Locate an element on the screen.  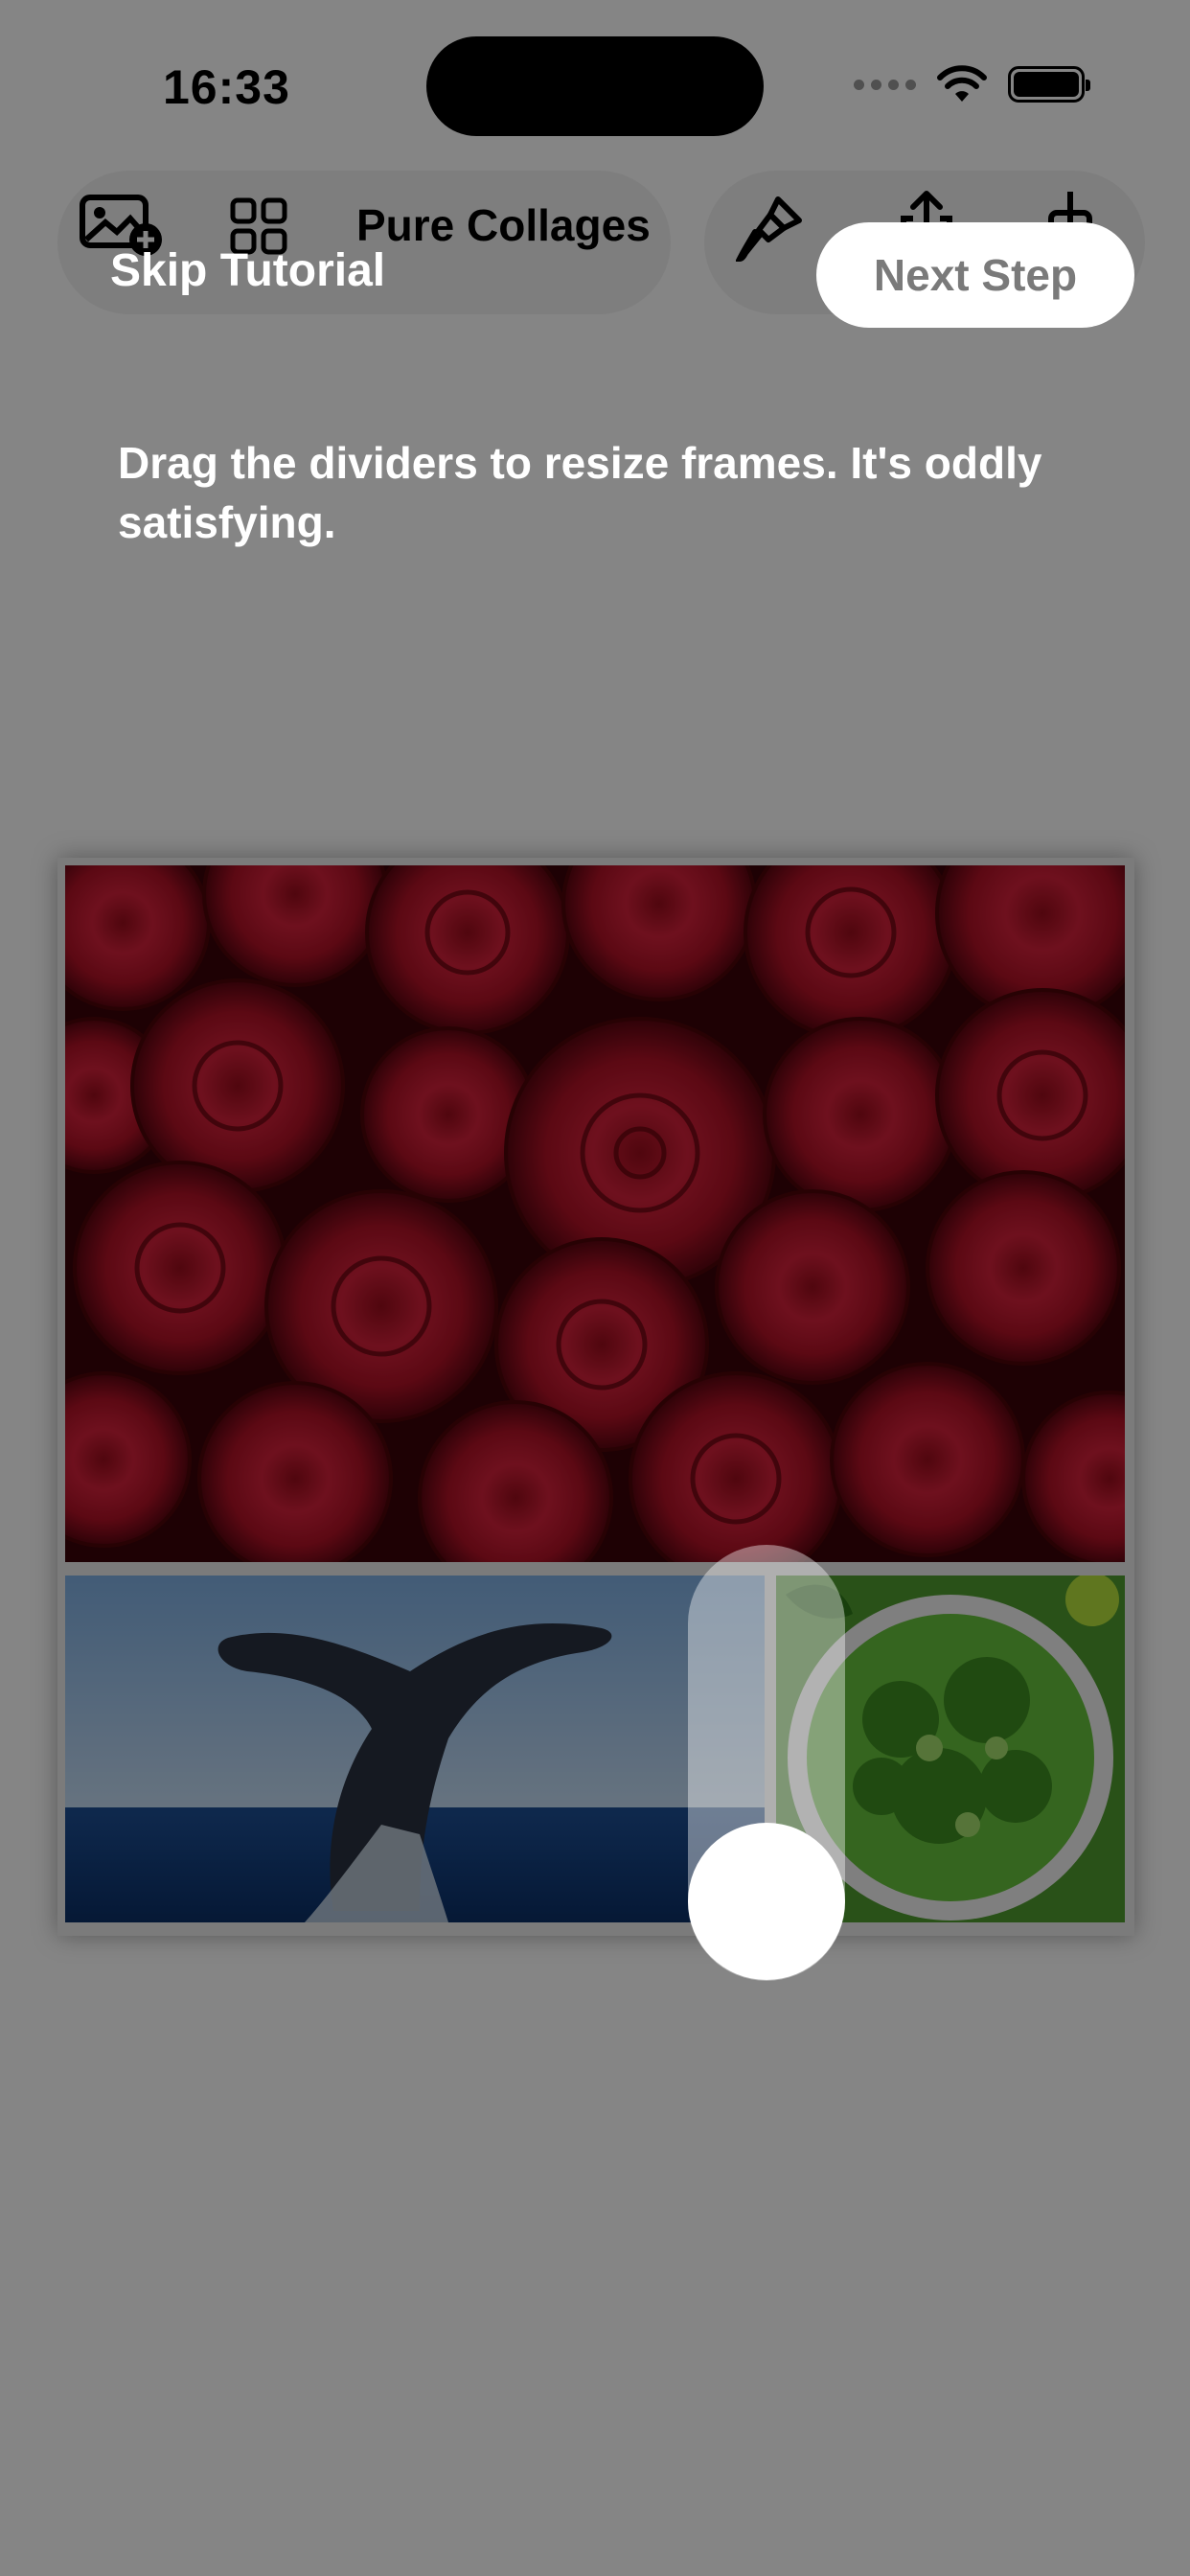
next-step-button: Next Step is located at coordinates (975, 275).